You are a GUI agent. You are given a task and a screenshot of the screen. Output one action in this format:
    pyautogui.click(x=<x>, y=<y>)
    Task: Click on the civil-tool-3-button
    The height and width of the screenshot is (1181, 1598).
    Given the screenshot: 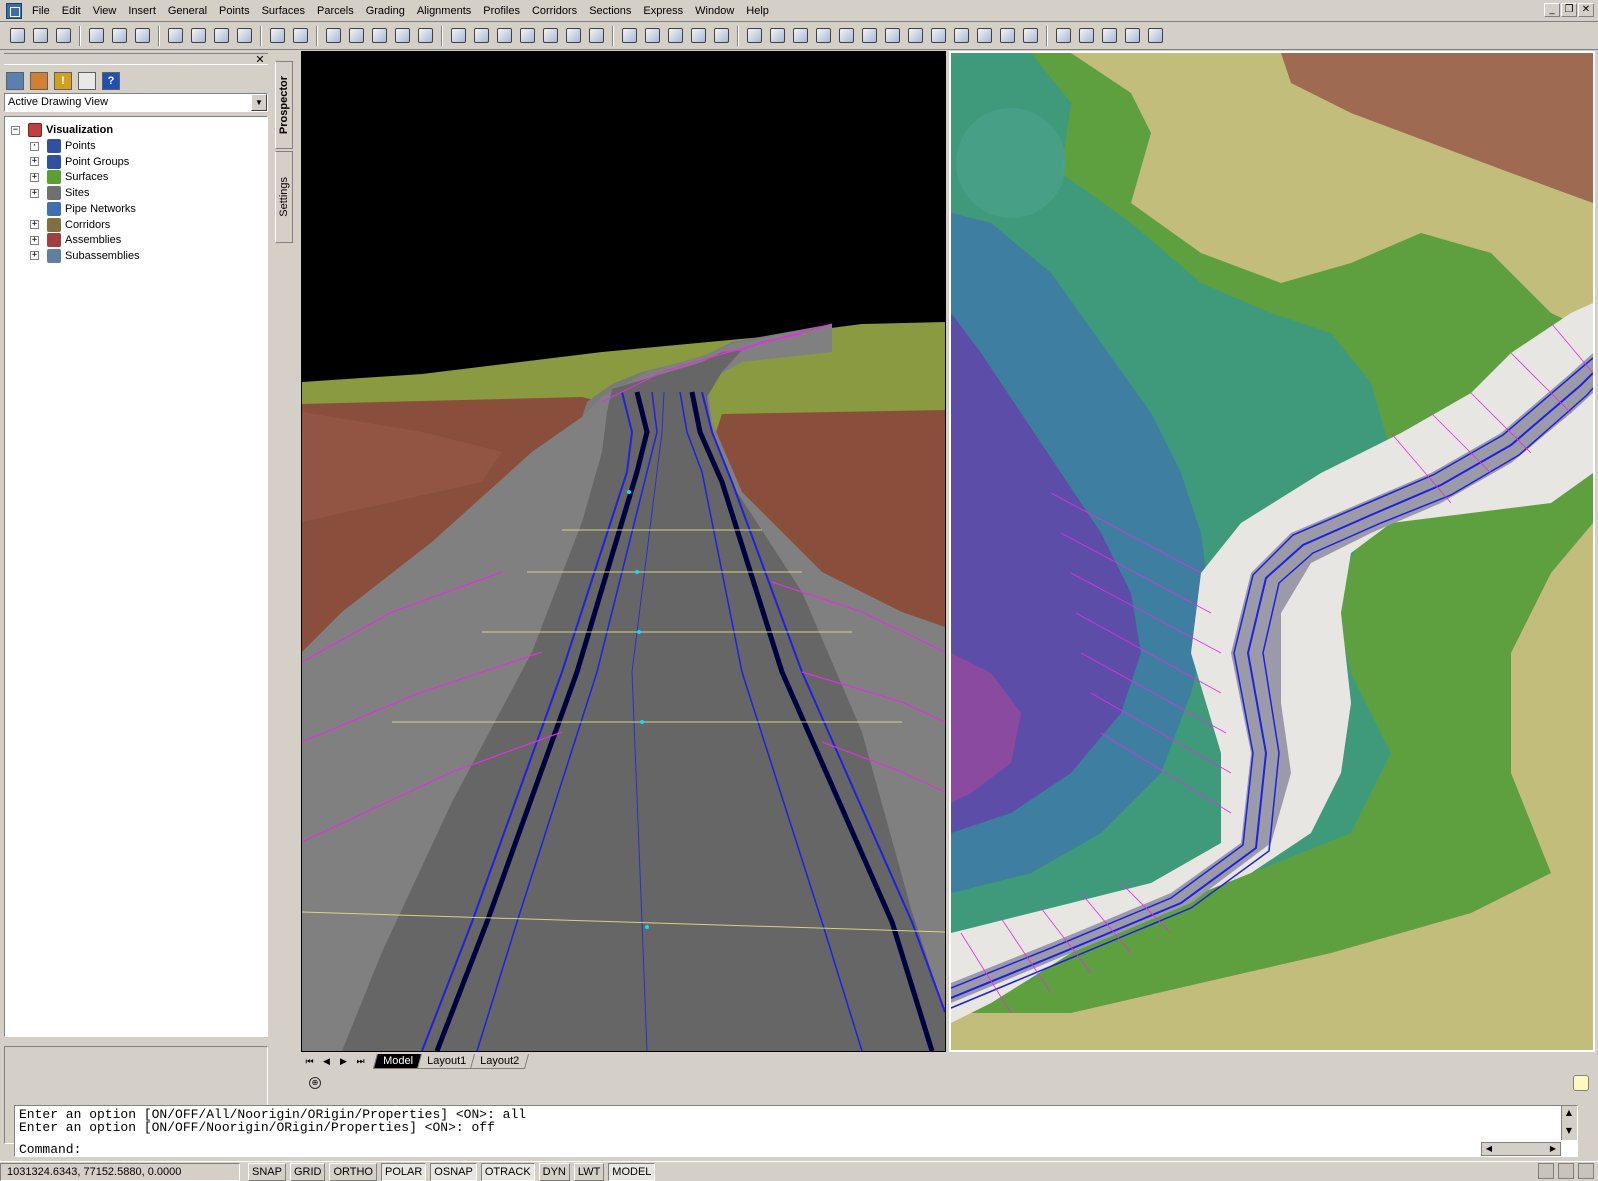 What is the action you would take?
    pyautogui.click(x=675, y=36)
    